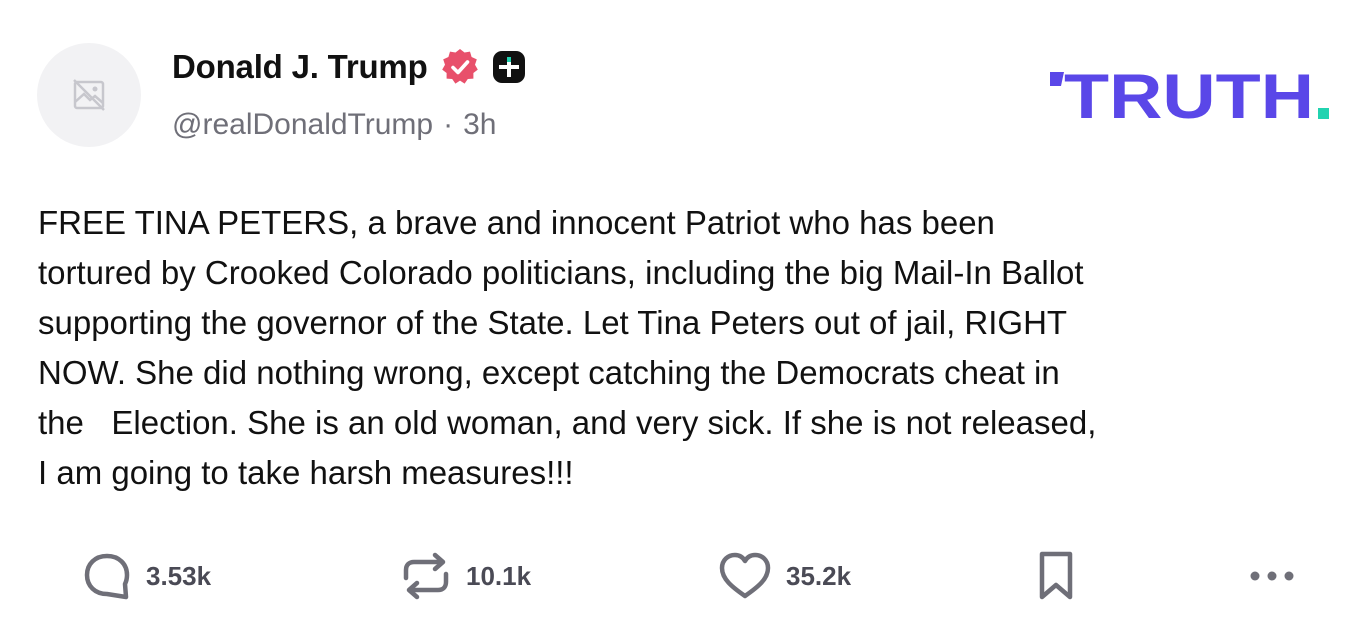  I want to click on post-time: 3h, so click(479, 125).